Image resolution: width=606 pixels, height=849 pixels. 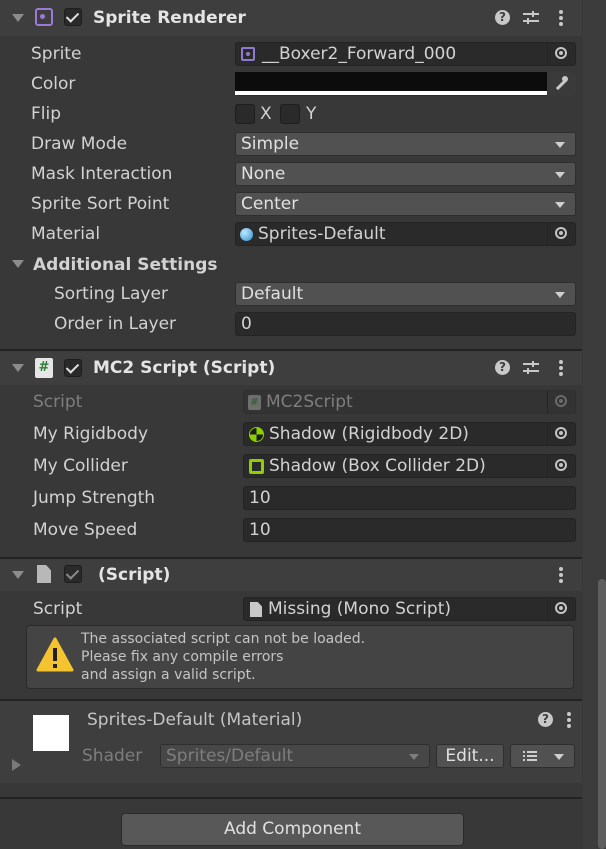 I want to click on sprite-renderer-enabled-checkbox, so click(x=73, y=17).